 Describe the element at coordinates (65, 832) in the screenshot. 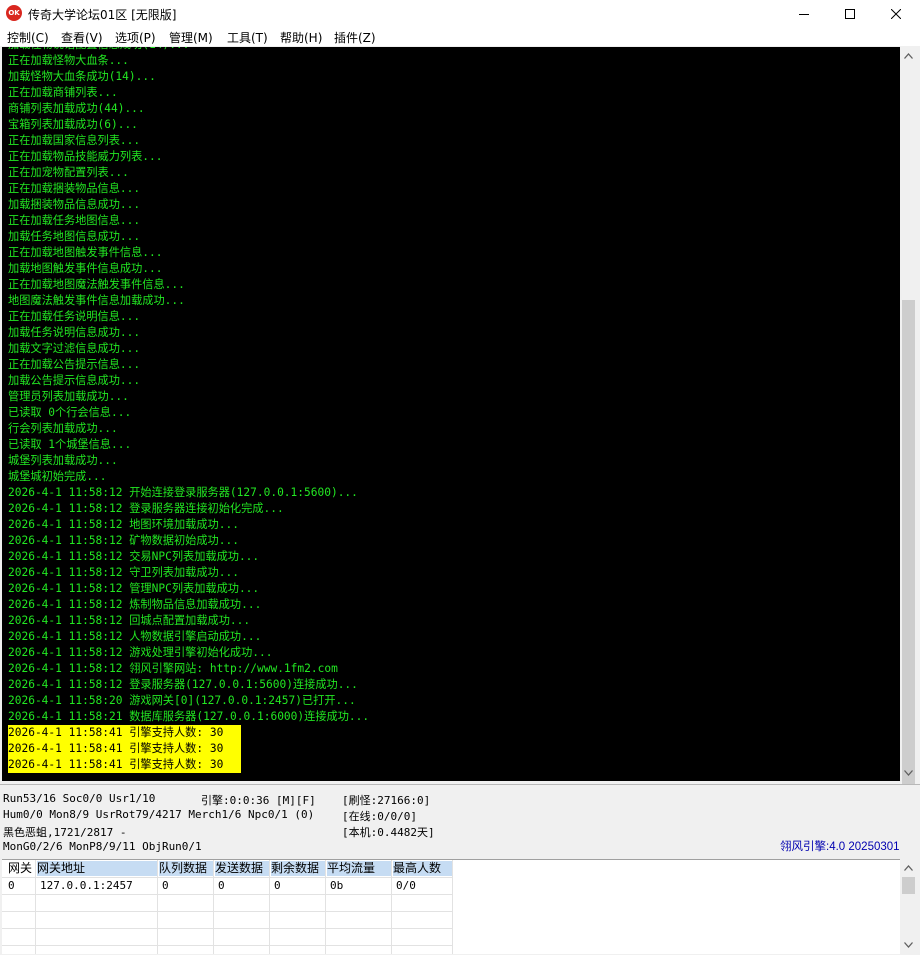

I see `status-mob: 黑色恶蛆,1721/2817 -` at that location.